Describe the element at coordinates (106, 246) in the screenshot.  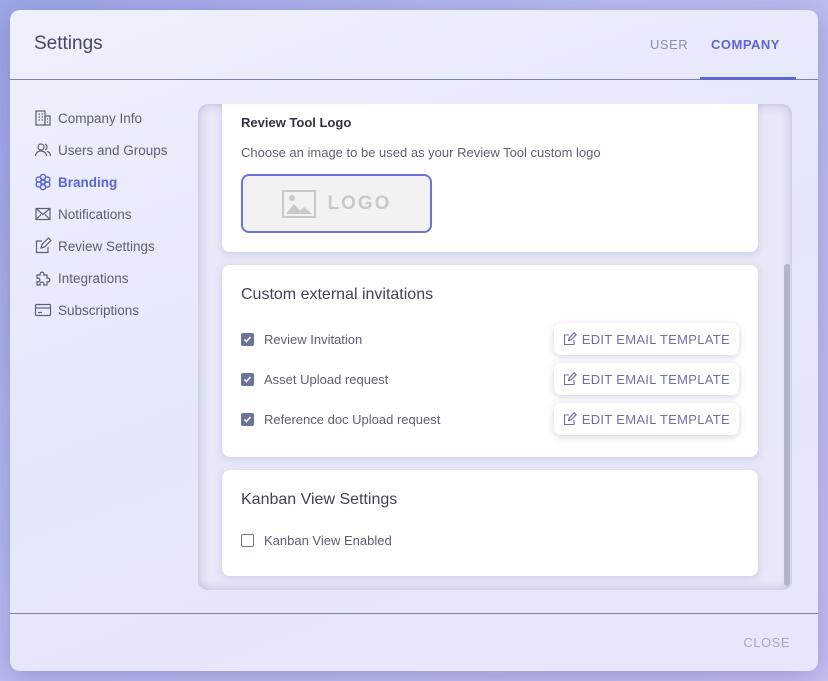
I see `sidebar-item-label: Review Settings` at that location.